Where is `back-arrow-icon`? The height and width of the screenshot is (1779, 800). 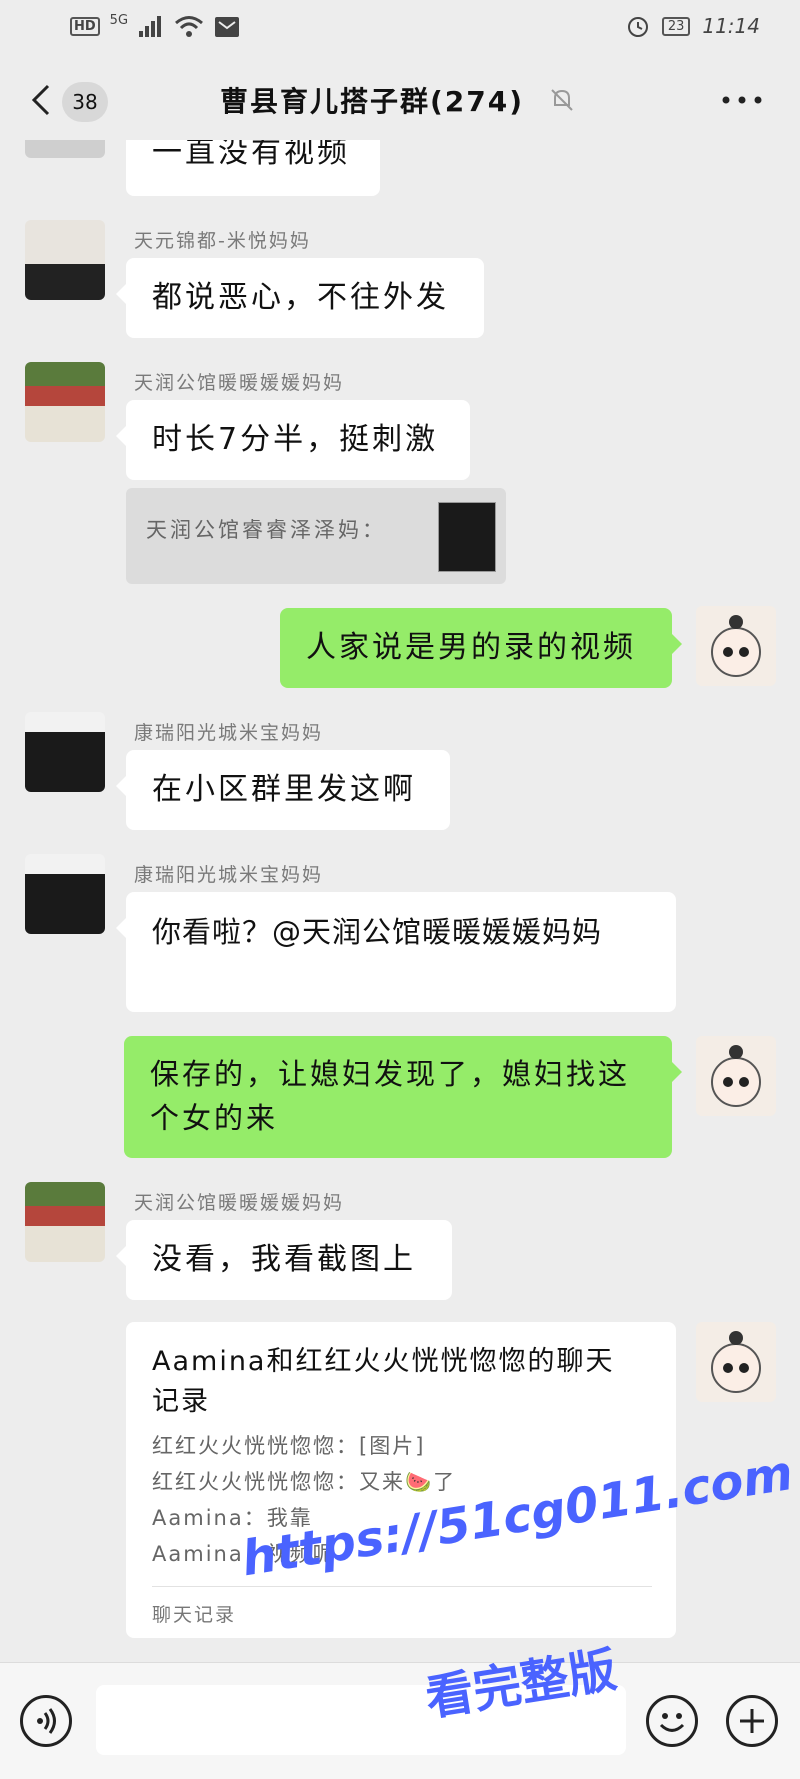
back-arrow-icon is located at coordinates (43, 100).